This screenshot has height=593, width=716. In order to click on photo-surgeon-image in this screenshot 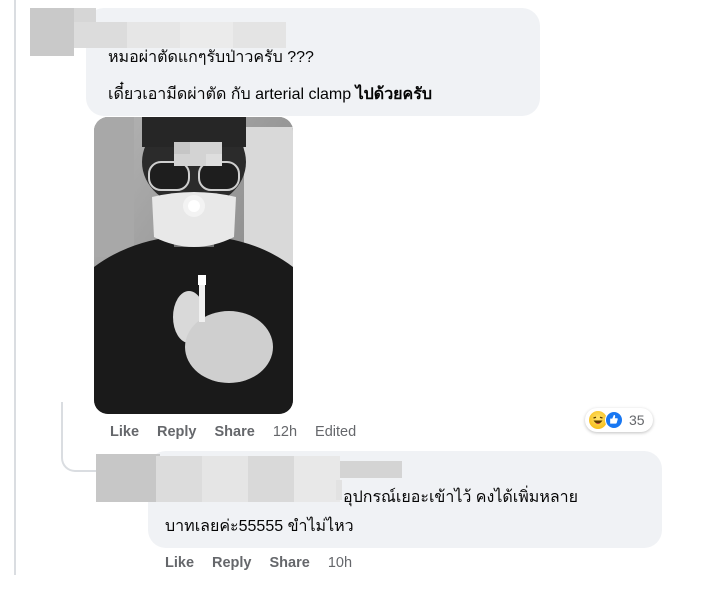, I will do `click(193, 265)`.